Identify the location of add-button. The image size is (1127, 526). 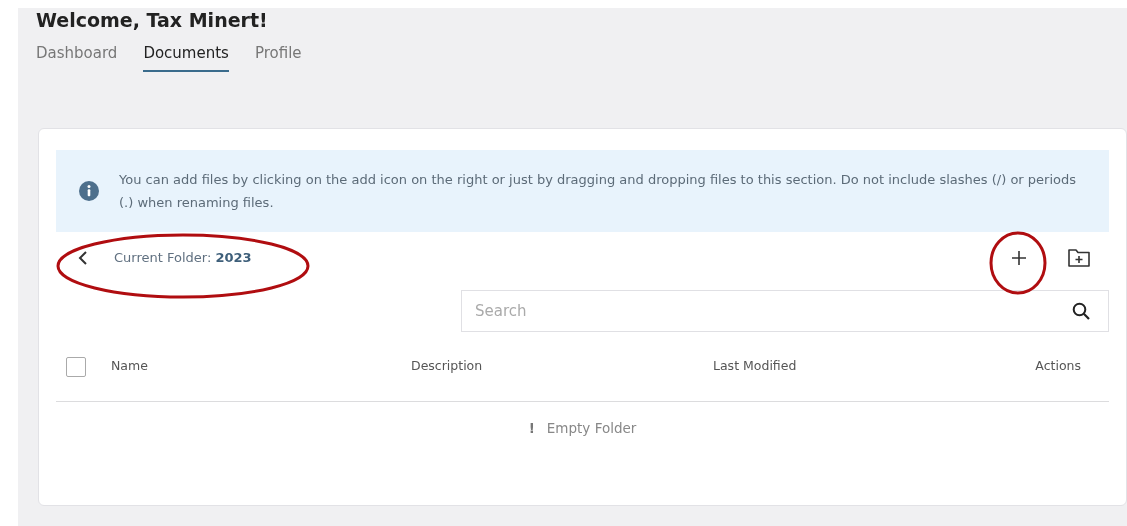
(1019, 258).